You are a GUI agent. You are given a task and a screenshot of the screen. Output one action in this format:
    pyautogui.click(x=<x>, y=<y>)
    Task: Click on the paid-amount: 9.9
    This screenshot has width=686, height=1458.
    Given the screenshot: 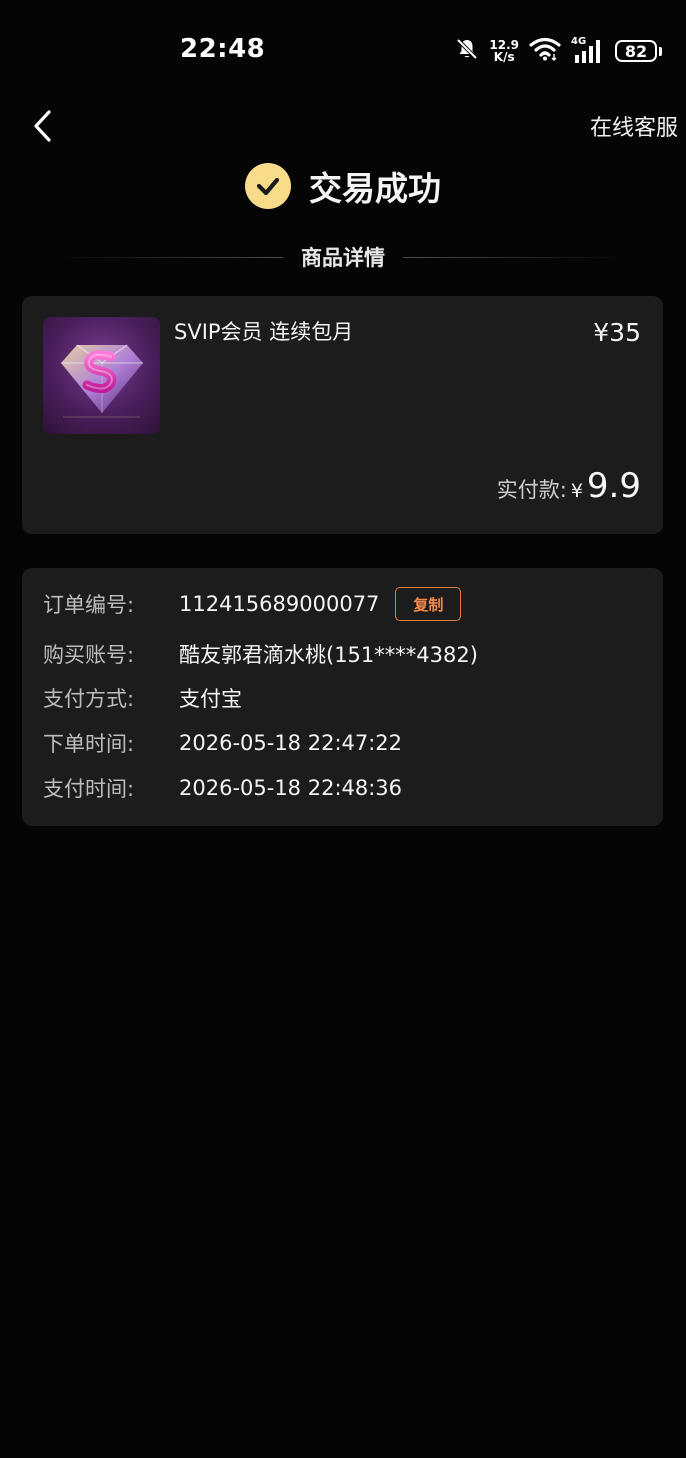 What is the action you would take?
    pyautogui.click(x=613, y=486)
    